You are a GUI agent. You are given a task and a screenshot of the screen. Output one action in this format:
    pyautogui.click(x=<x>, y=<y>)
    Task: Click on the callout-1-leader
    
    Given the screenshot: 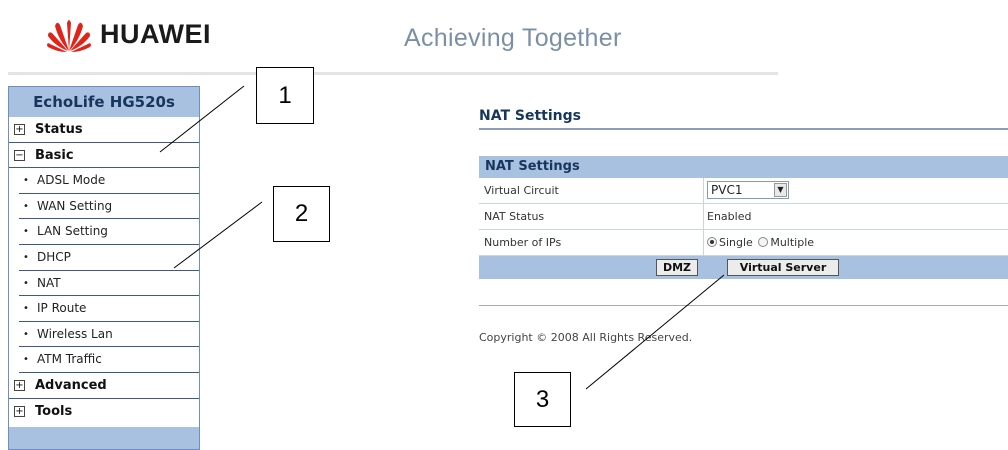 What is the action you would take?
    pyautogui.click(x=202, y=119)
    